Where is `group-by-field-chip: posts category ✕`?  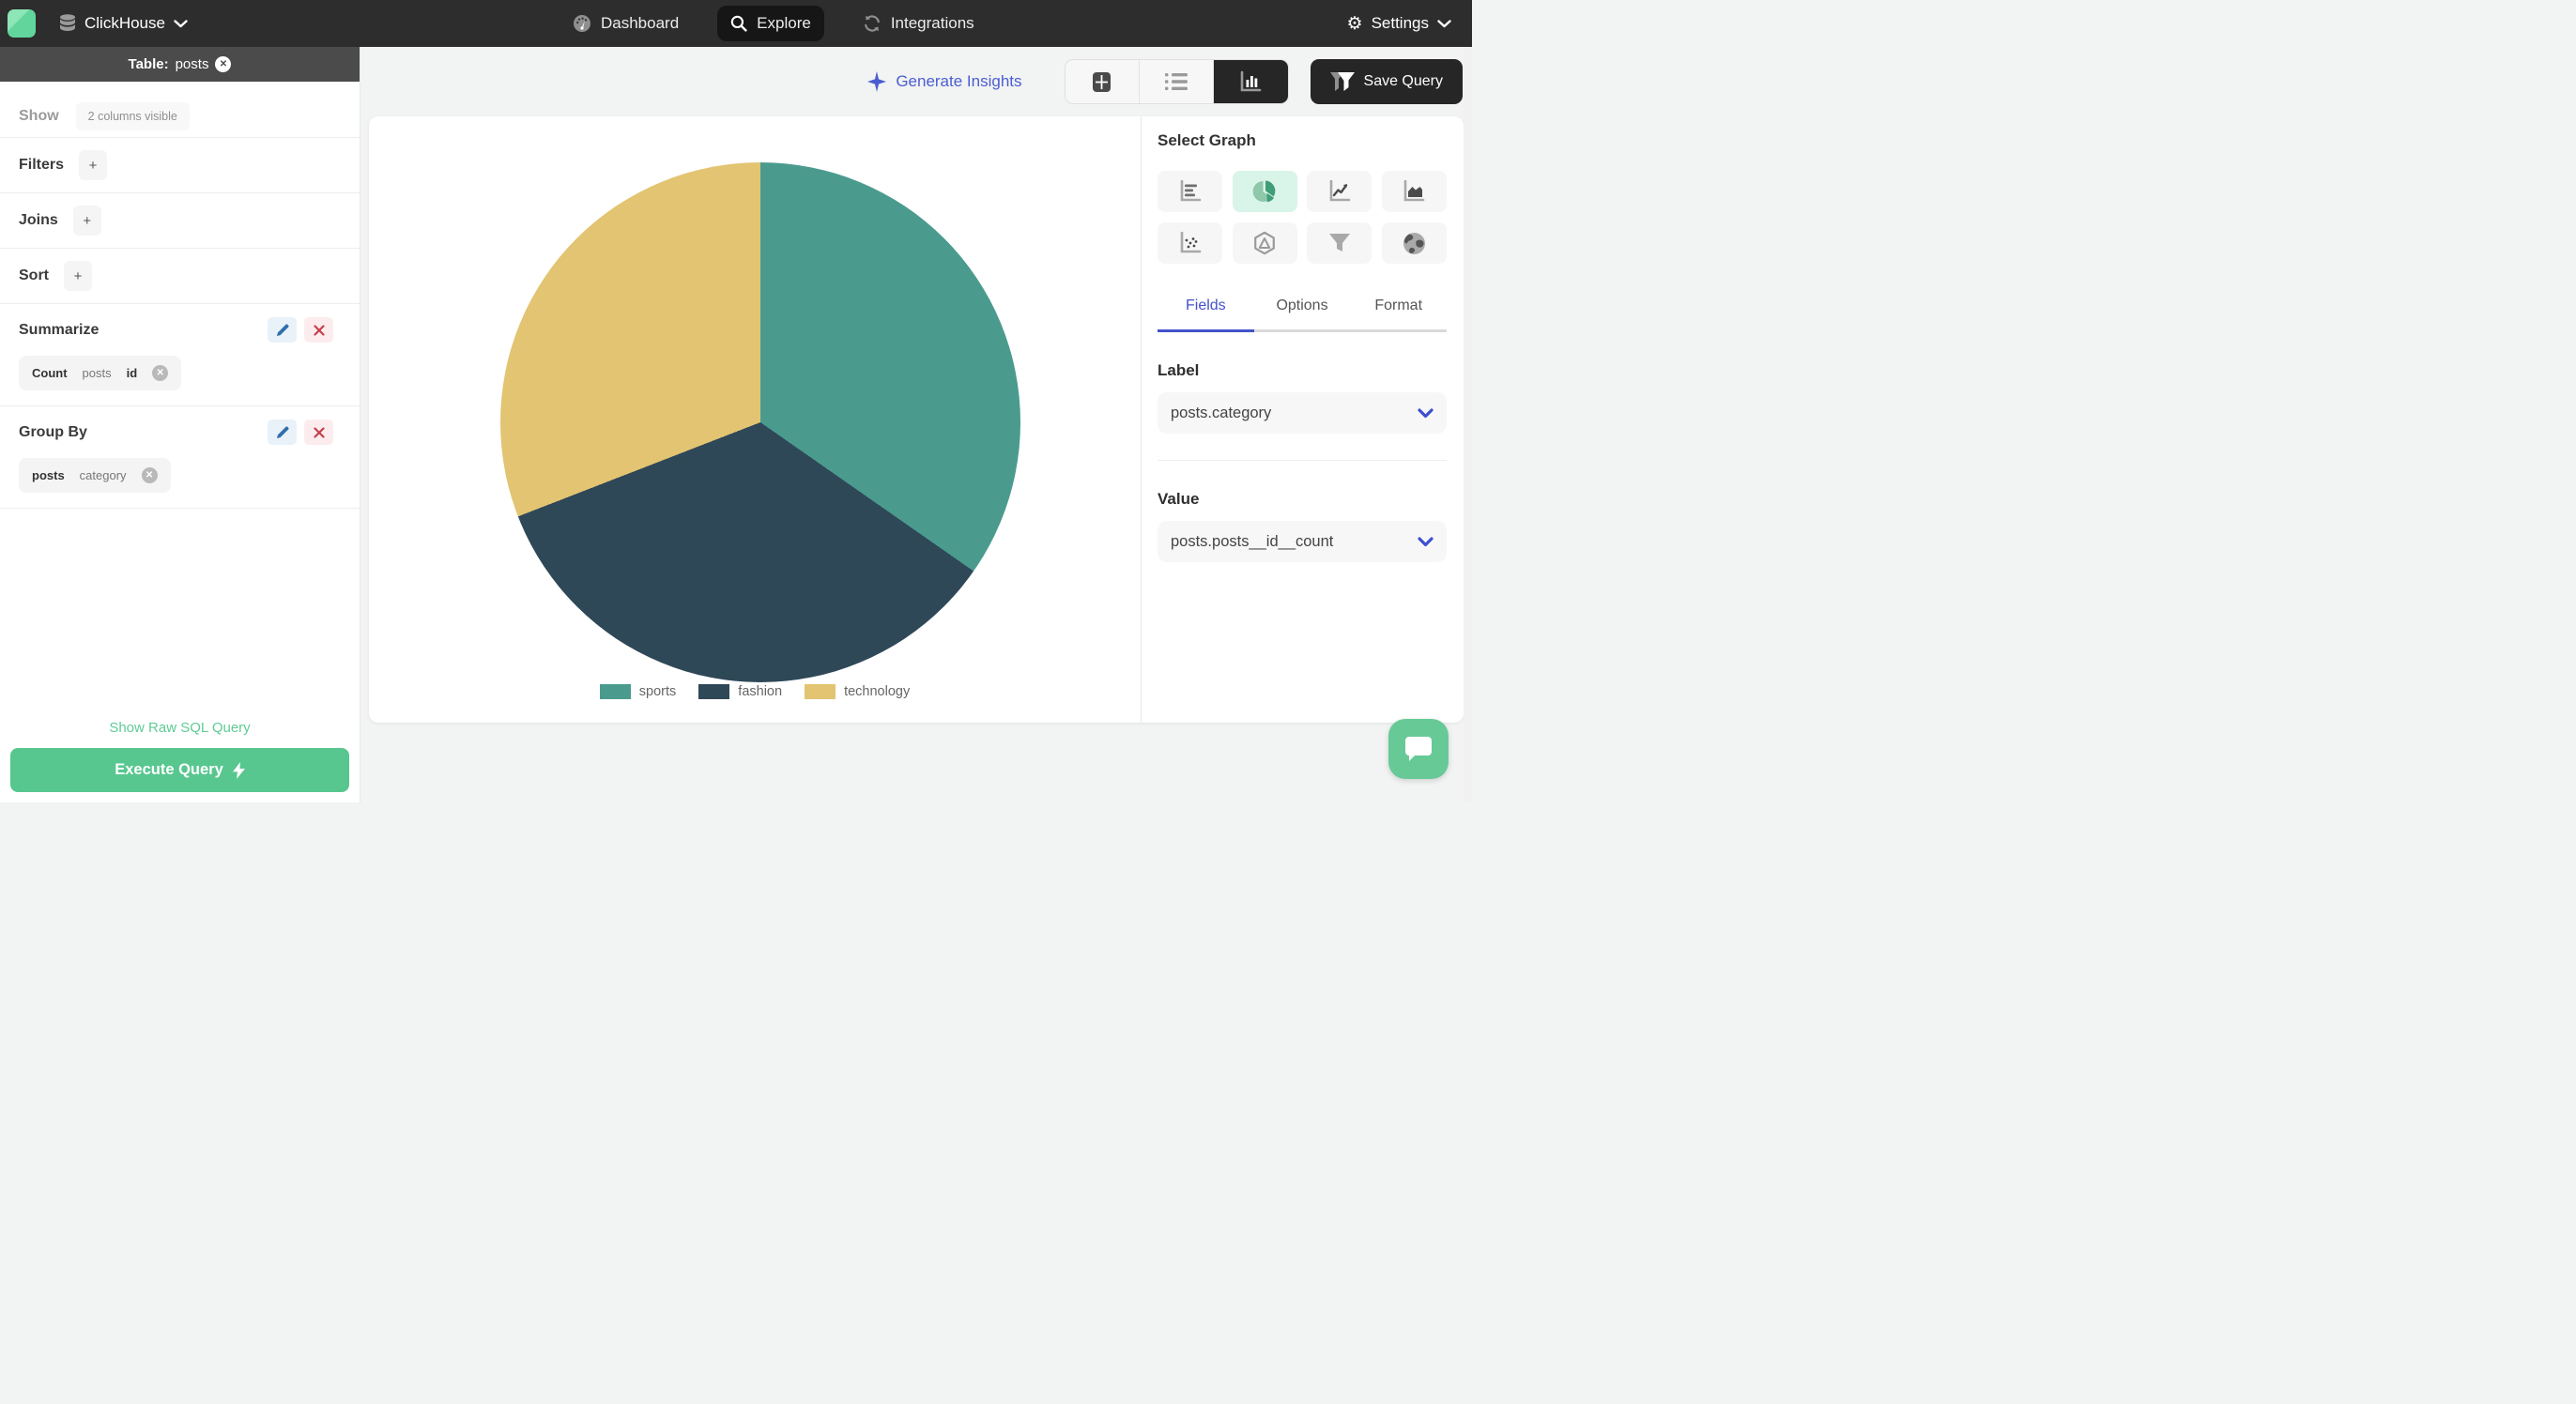 group-by-field-chip: posts category ✕ is located at coordinates (95, 475).